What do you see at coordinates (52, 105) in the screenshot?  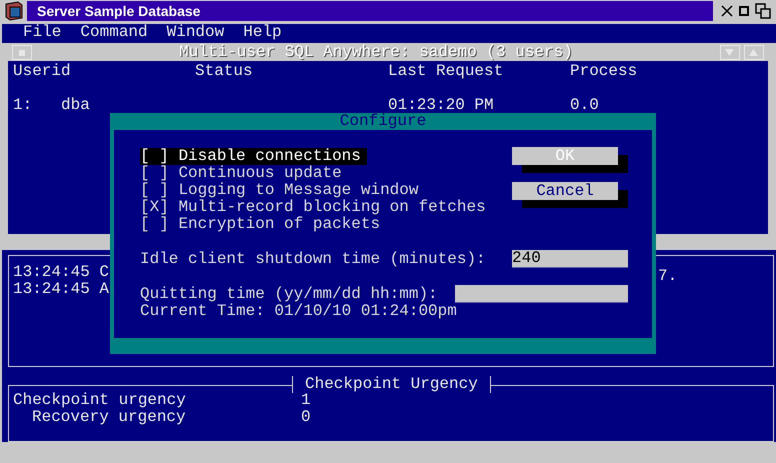 I see `table-cell-text: 1: dba` at bounding box center [52, 105].